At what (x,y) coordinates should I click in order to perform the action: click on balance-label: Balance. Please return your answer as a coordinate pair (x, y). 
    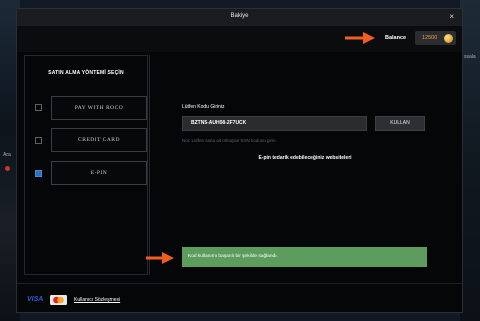
    Looking at the image, I should click on (396, 38).